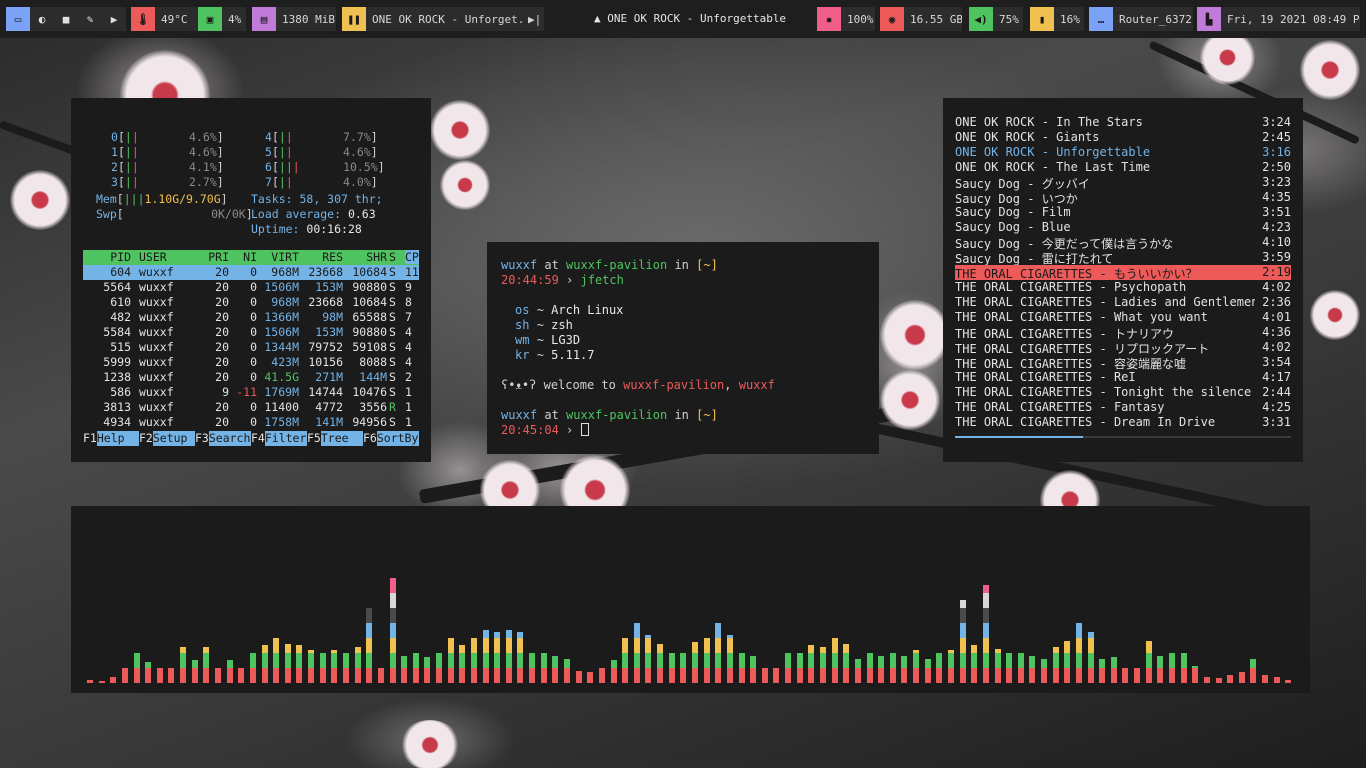 The width and height of the screenshot is (1366, 768). I want to click on fkey-setup-label: Setup, so click(173, 438).